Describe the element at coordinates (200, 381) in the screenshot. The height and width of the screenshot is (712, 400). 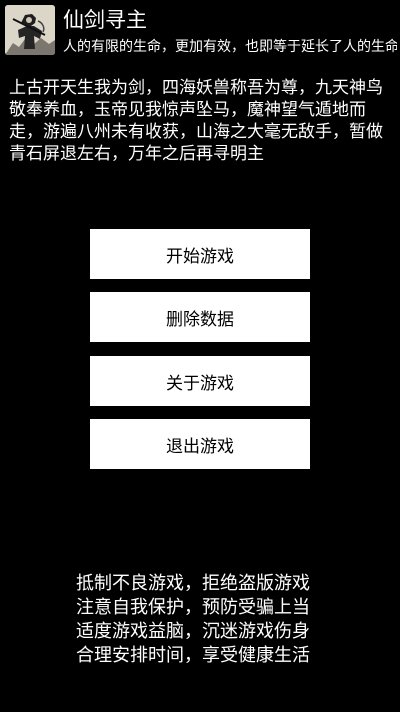
I see `about-game-button: 关于游戏` at that location.